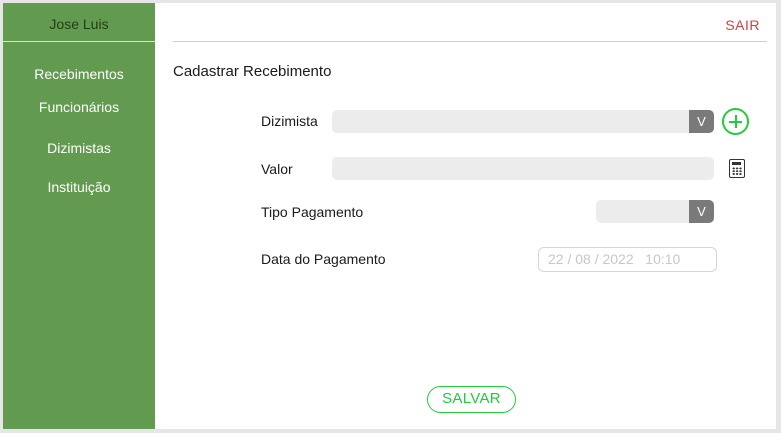  I want to click on sidebar-item-dizimistas: Dizimistas, so click(79, 148).